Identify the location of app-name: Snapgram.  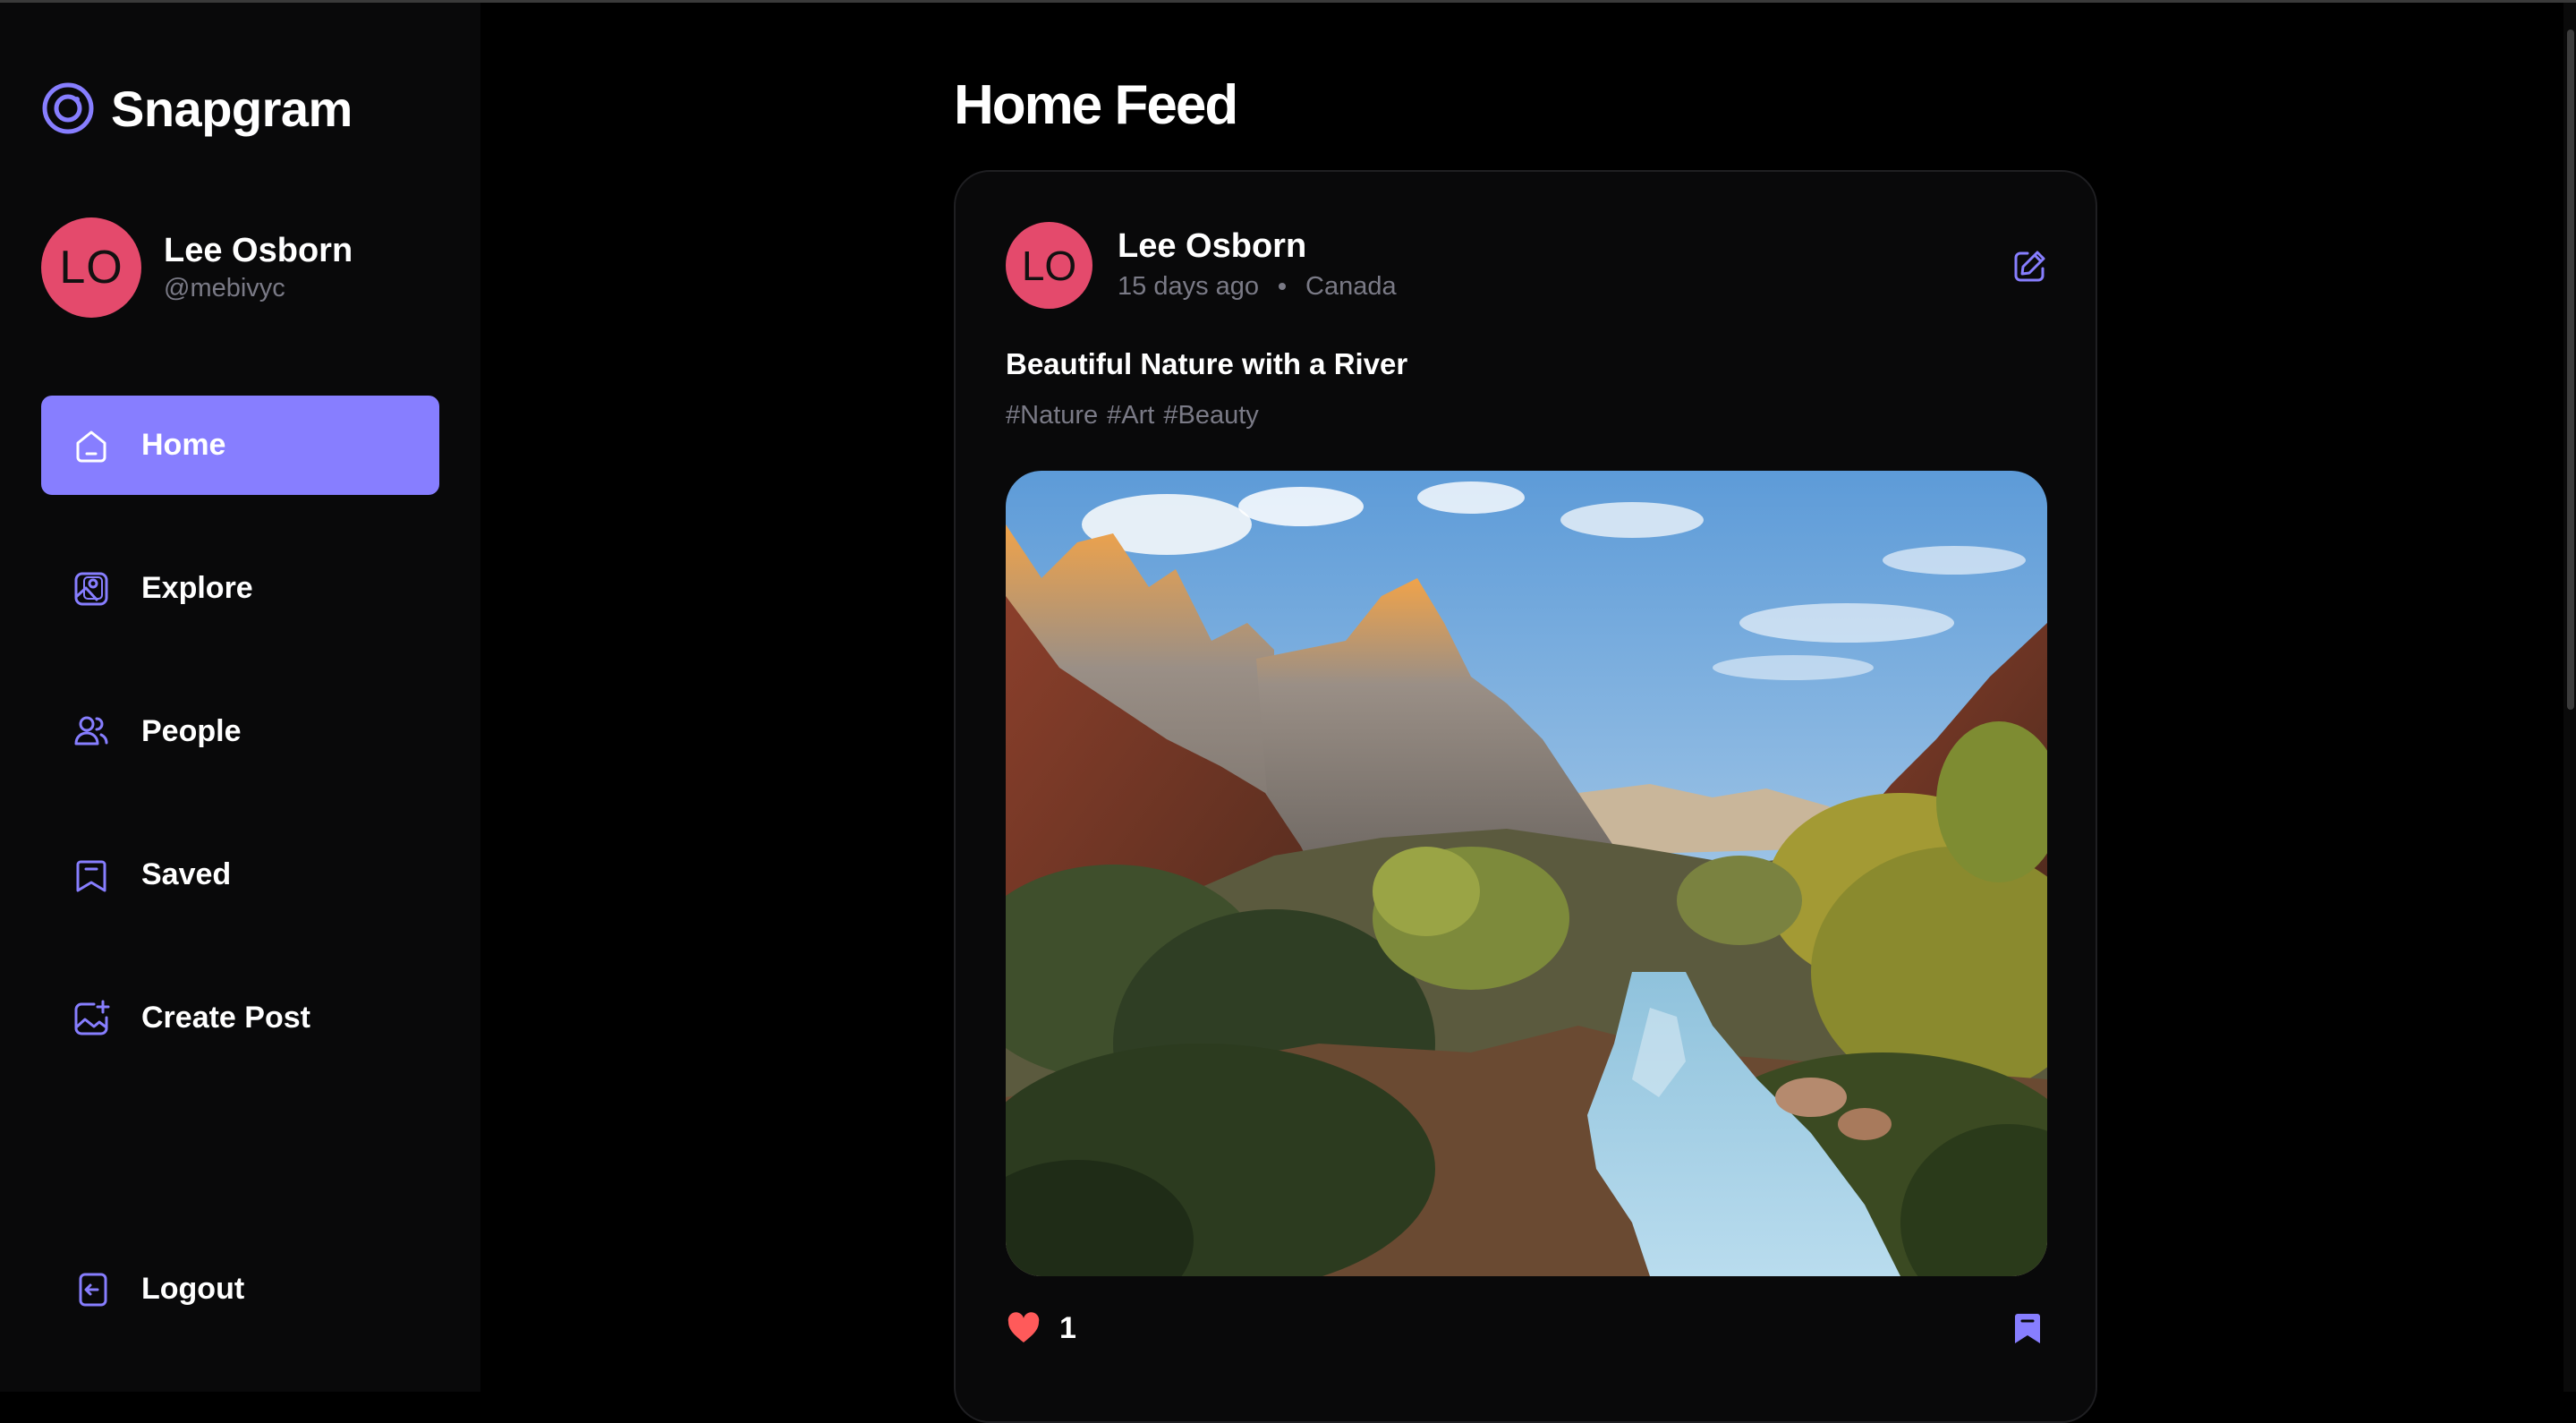
(232, 108).